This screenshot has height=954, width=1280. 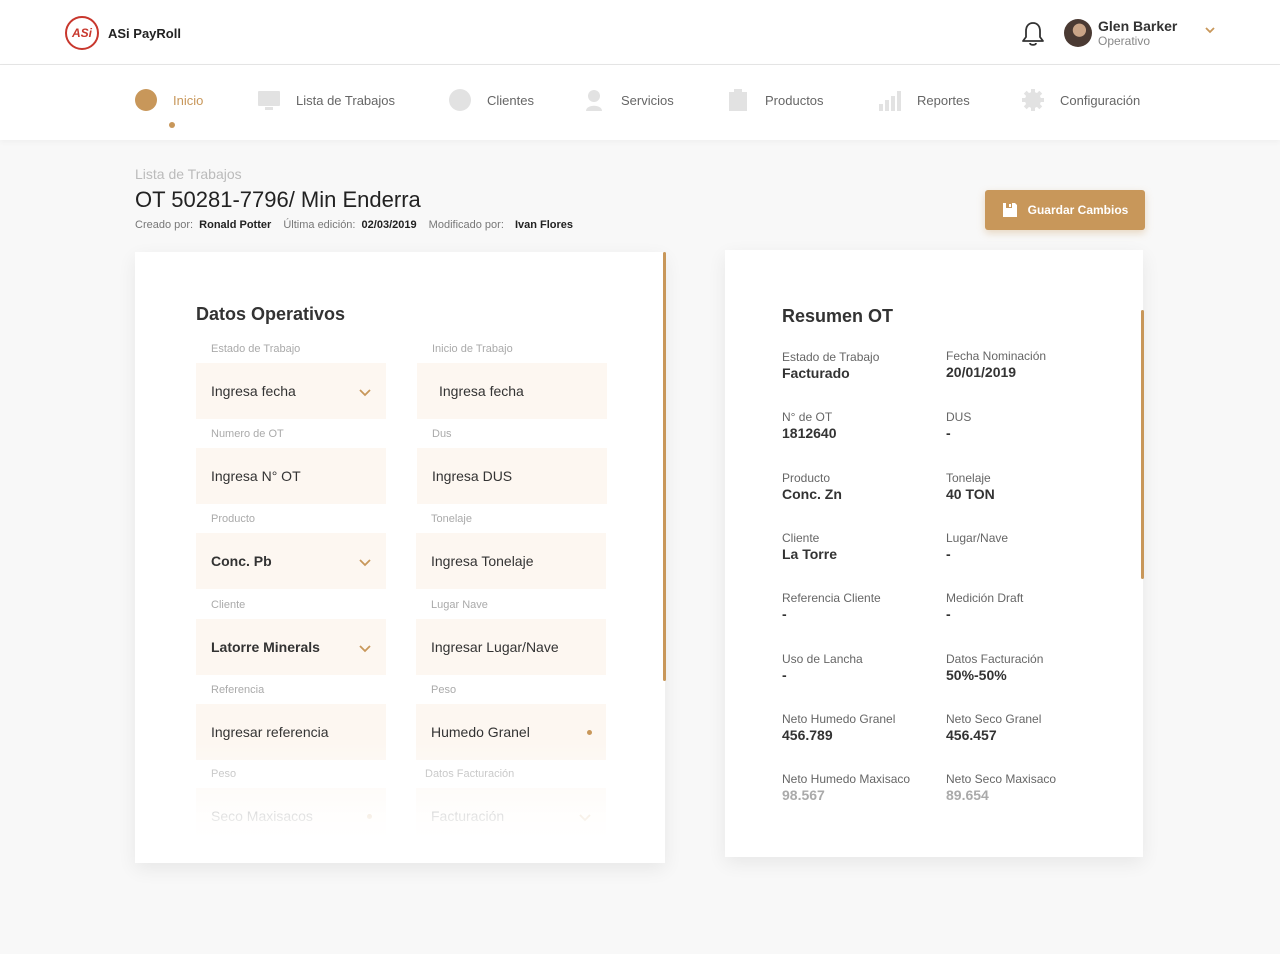 What do you see at coordinates (589, 732) in the screenshot?
I see `radio-dot-icon` at bounding box center [589, 732].